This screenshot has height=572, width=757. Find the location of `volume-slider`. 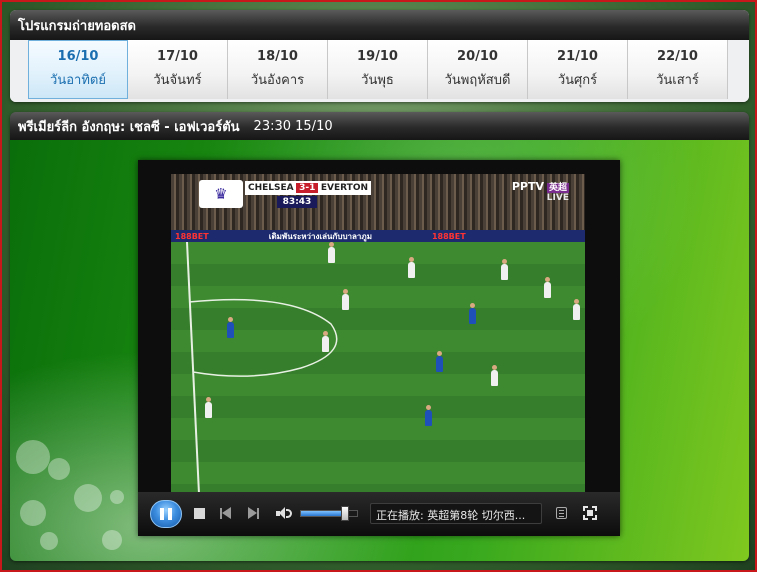

volume-slider is located at coordinates (329, 513).